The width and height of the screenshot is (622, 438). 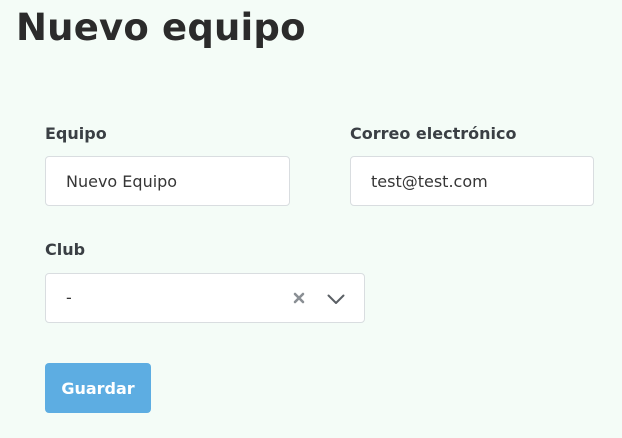 I want to click on team-name-input, so click(x=167, y=181).